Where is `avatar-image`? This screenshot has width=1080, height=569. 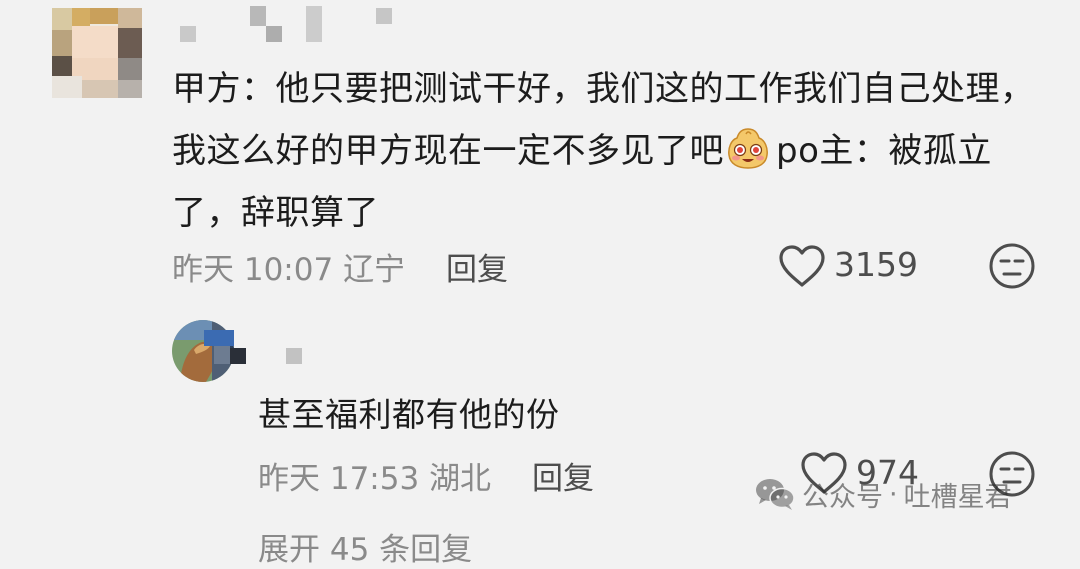 avatar-image is located at coordinates (97, 53).